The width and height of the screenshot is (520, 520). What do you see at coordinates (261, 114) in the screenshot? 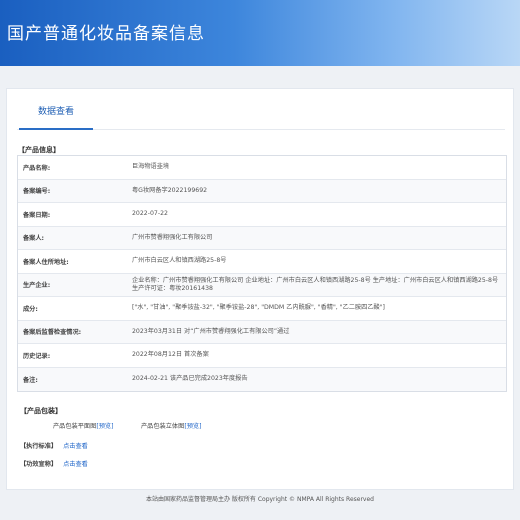
I see `tab-bar: 数据查看` at bounding box center [261, 114].